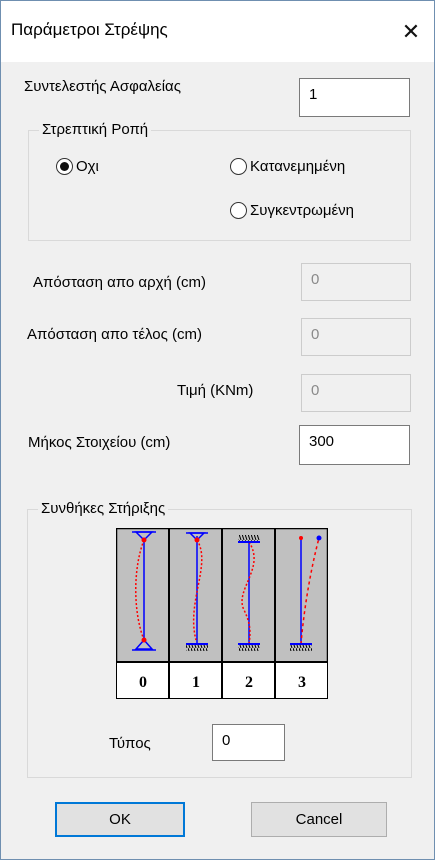 The image size is (435, 860). Describe the element at coordinates (119, 282) in the screenshot. I see `distance-start-label: Απόσταση απο αρχή (cm)` at that location.